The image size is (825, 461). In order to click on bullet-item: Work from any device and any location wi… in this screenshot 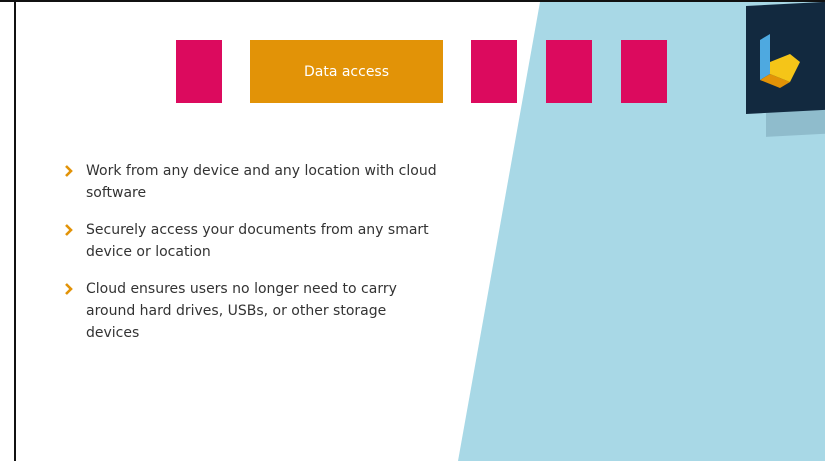, I will do `click(252, 182)`.